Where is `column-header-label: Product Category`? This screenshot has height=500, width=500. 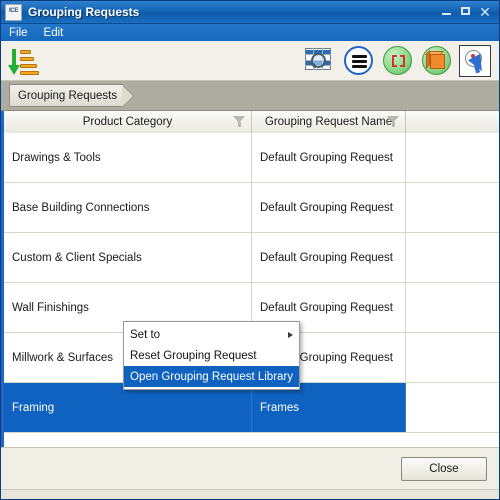
column-header-label: Product Category is located at coordinates (127, 122).